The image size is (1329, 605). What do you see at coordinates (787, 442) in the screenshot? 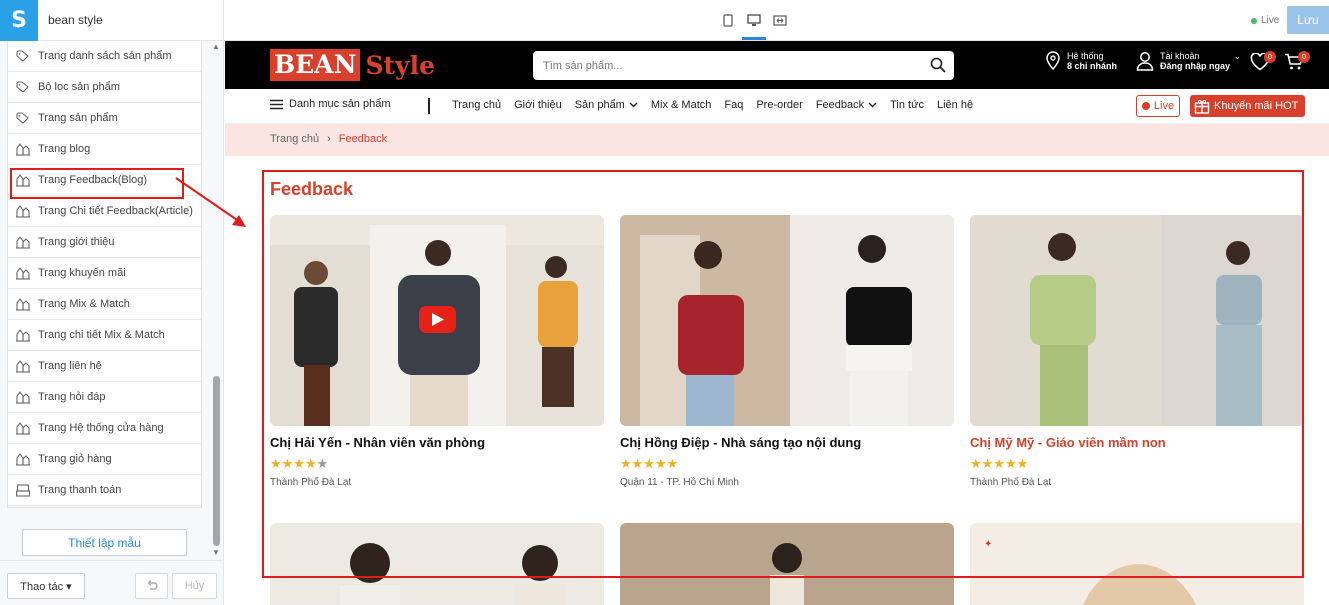
I see `feedback-customer-name: Chị Hồng Điệp - Nhà sáng tạo nội dung` at bounding box center [787, 442].